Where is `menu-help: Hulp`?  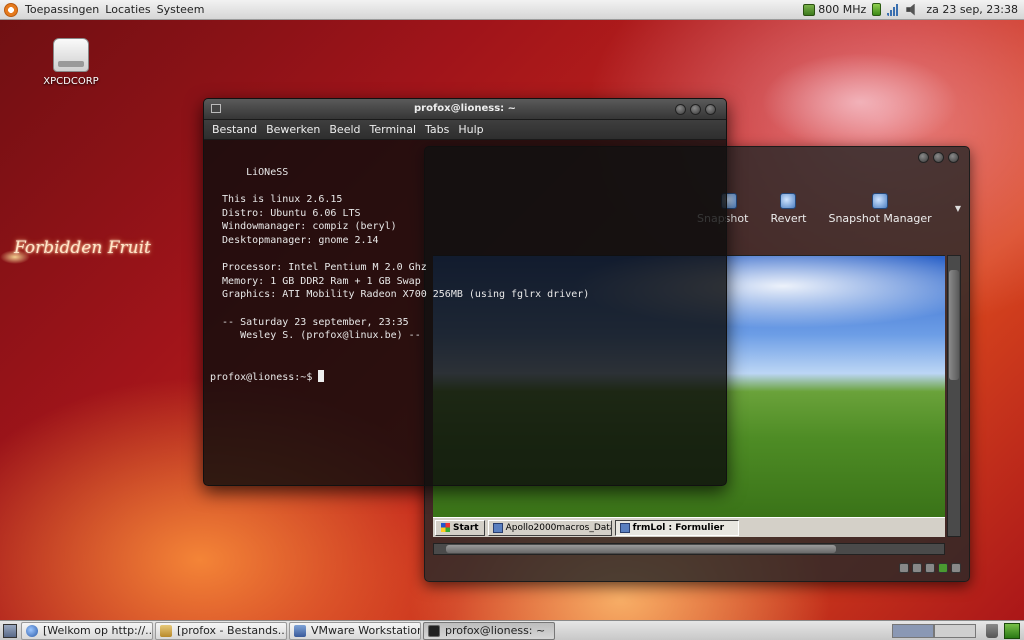 menu-help: Hulp is located at coordinates (470, 129).